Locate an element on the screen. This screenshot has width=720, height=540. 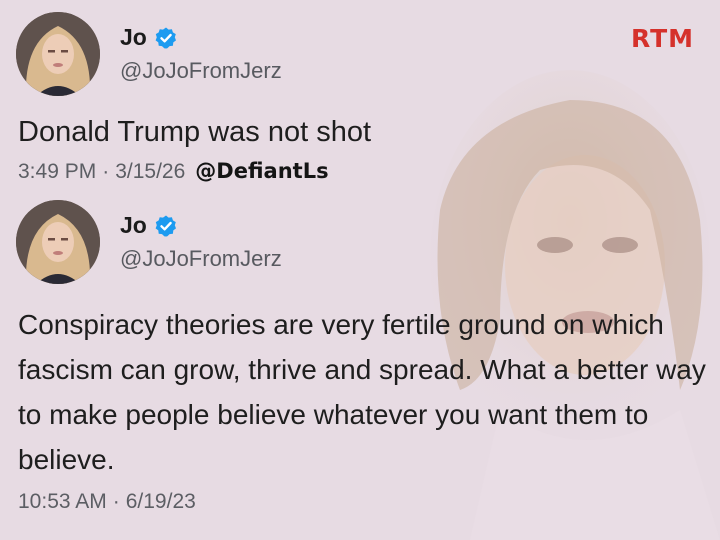
tweet-date: 3/15/26 is located at coordinates (150, 172).